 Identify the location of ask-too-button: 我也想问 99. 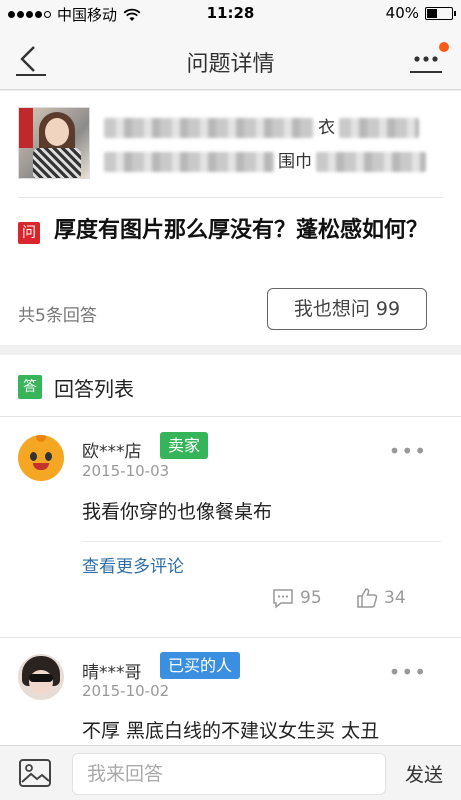
(347, 309).